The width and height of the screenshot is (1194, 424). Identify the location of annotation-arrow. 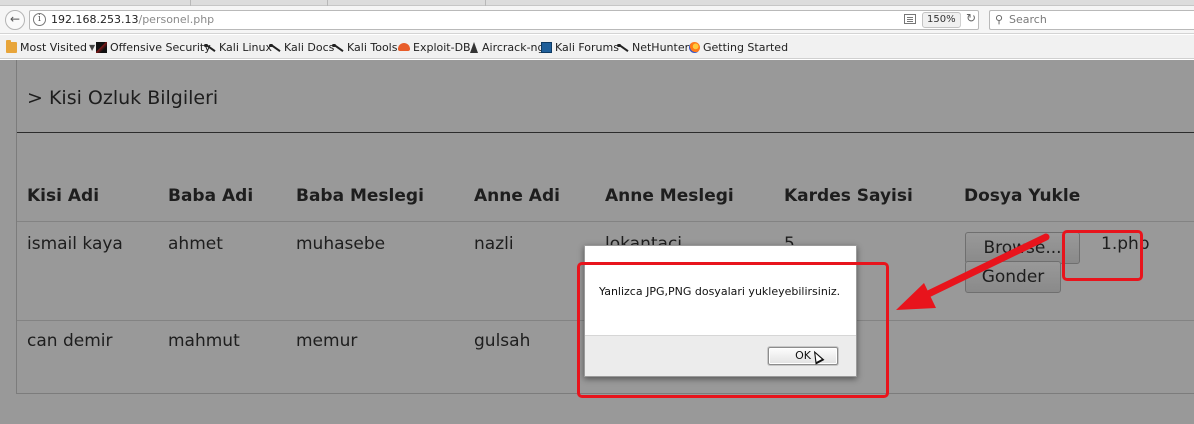
(973, 271).